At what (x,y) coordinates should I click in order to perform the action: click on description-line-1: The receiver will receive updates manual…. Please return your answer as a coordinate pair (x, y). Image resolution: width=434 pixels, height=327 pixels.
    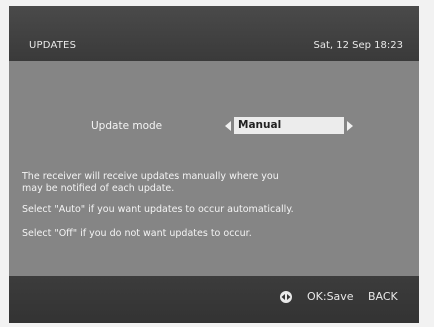
    Looking at the image, I should click on (150, 176).